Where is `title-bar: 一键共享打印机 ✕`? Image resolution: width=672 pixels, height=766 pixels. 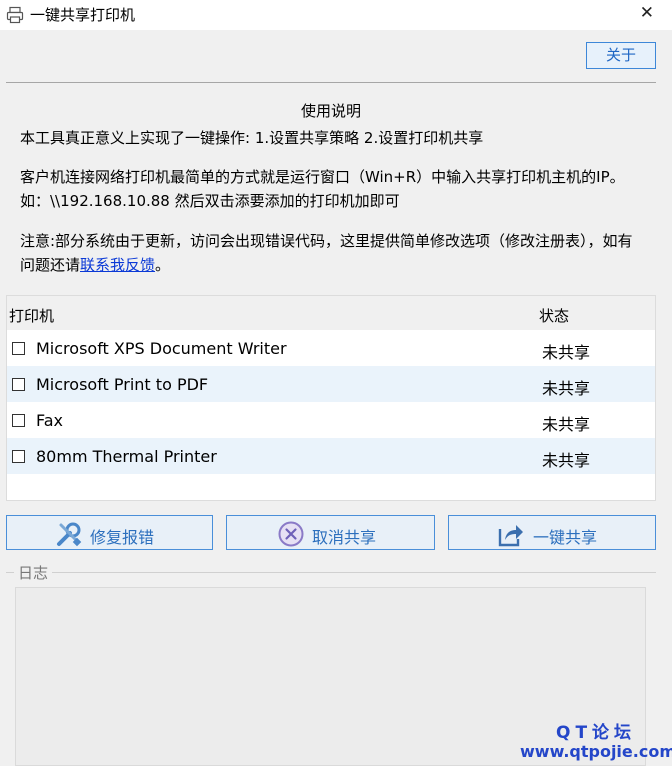 title-bar: 一键共享打印机 ✕ is located at coordinates (336, 15).